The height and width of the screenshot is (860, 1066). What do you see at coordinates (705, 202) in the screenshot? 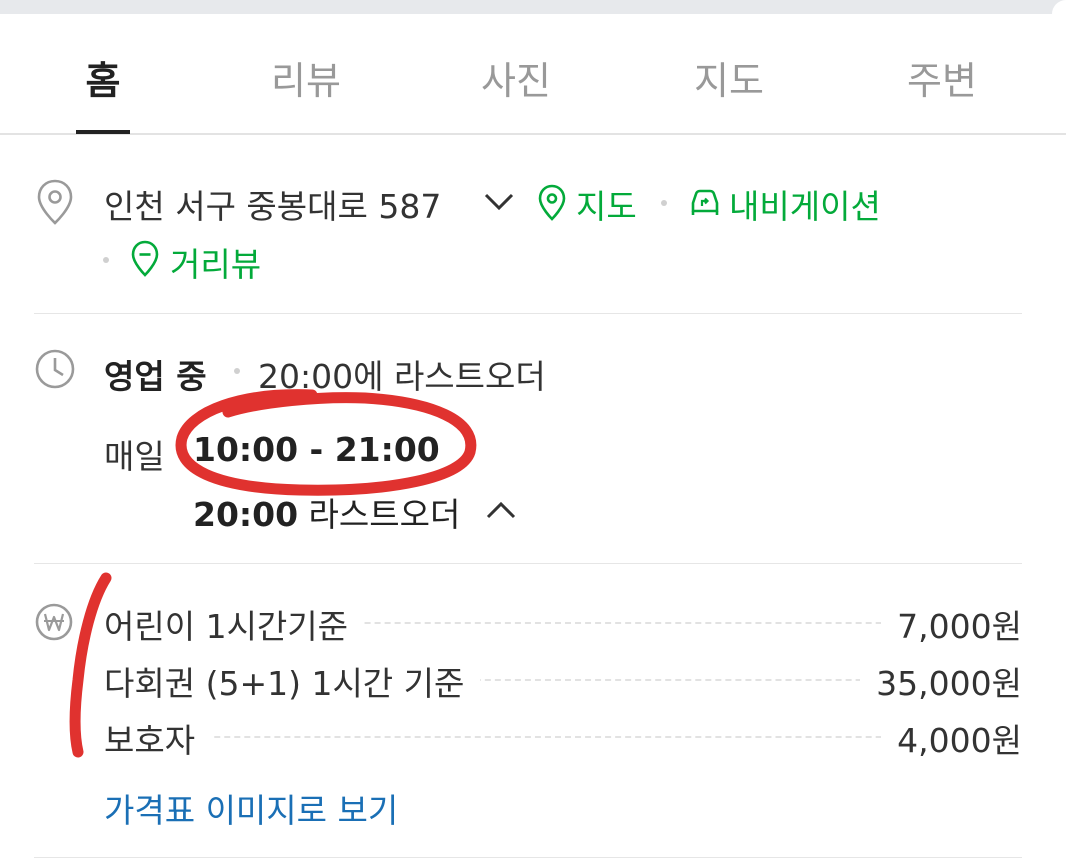
I see `car-navigation-icon` at bounding box center [705, 202].